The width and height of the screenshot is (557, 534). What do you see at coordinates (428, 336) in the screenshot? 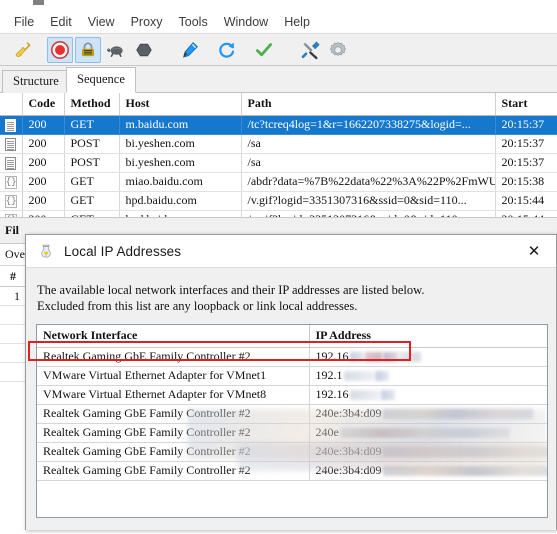
I see `ip-col-header-address: IP Address` at bounding box center [428, 336].